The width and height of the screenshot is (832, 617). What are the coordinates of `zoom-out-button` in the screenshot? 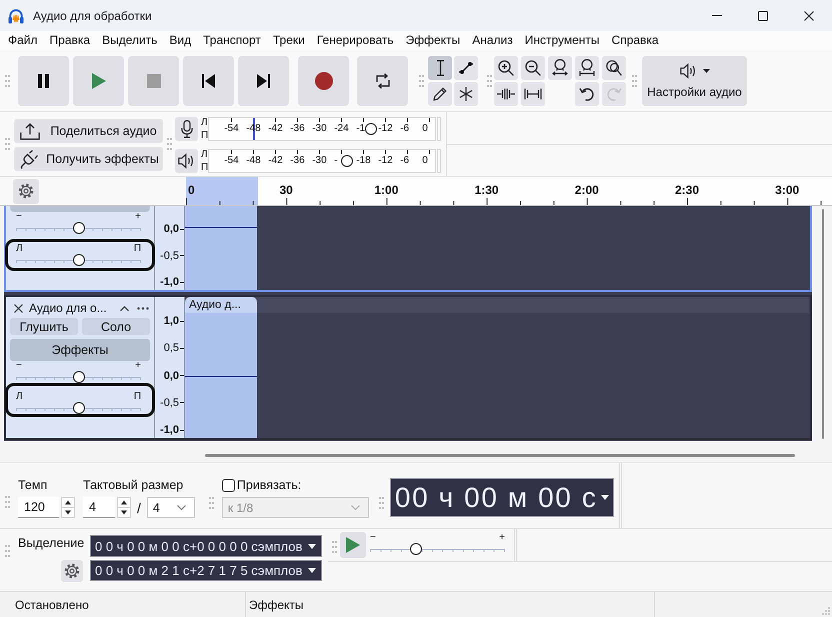 It's located at (533, 68).